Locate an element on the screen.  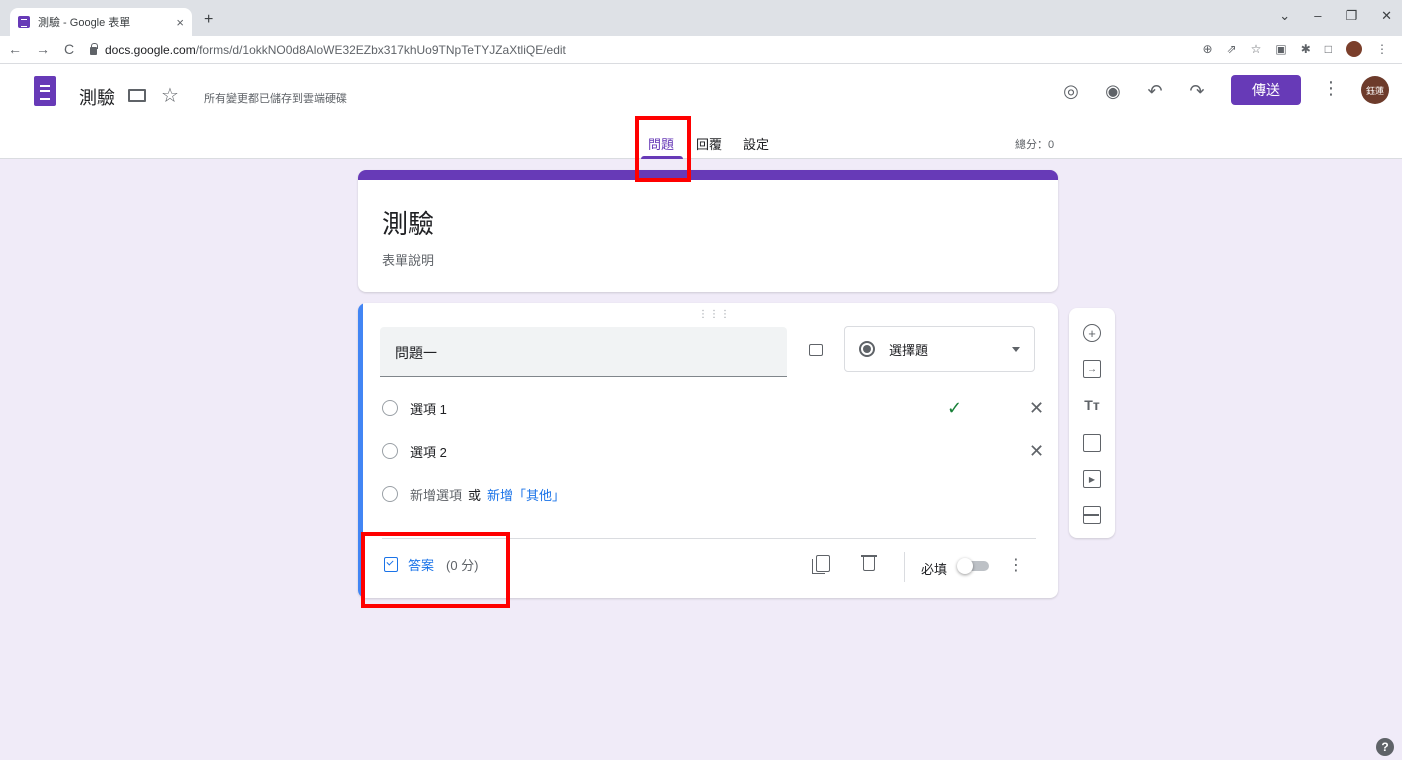
add-question-icon: + is located at coordinates (1092, 333).